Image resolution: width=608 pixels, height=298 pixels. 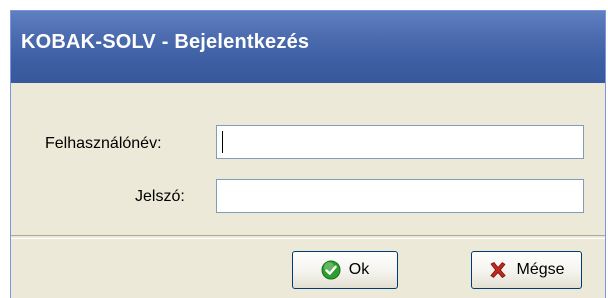 What do you see at coordinates (222, 142) in the screenshot?
I see `text-caret` at bounding box center [222, 142].